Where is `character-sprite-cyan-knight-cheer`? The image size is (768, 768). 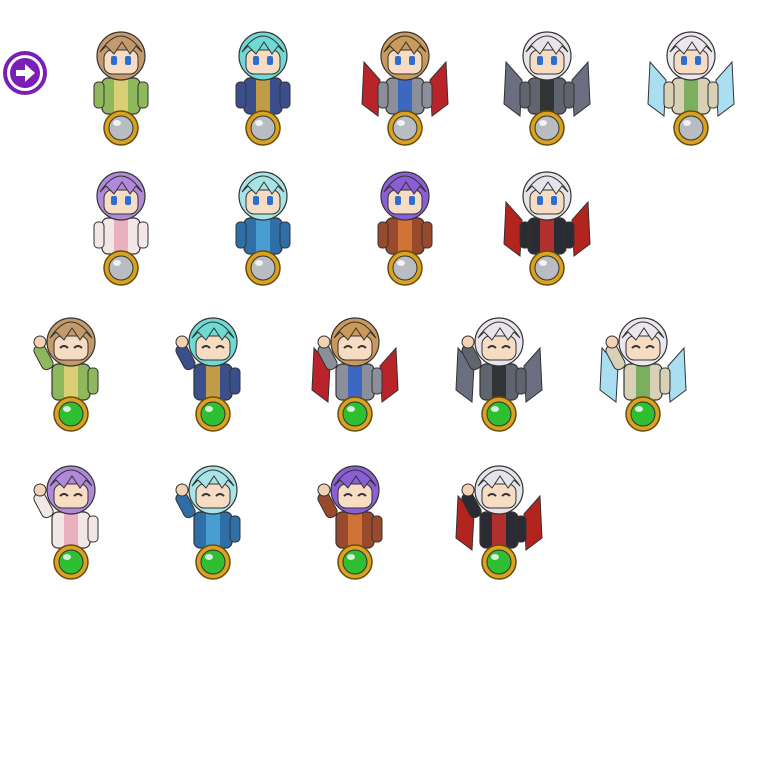
character-sprite-cyan-knight-cheer is located at coordinates (213, 368).